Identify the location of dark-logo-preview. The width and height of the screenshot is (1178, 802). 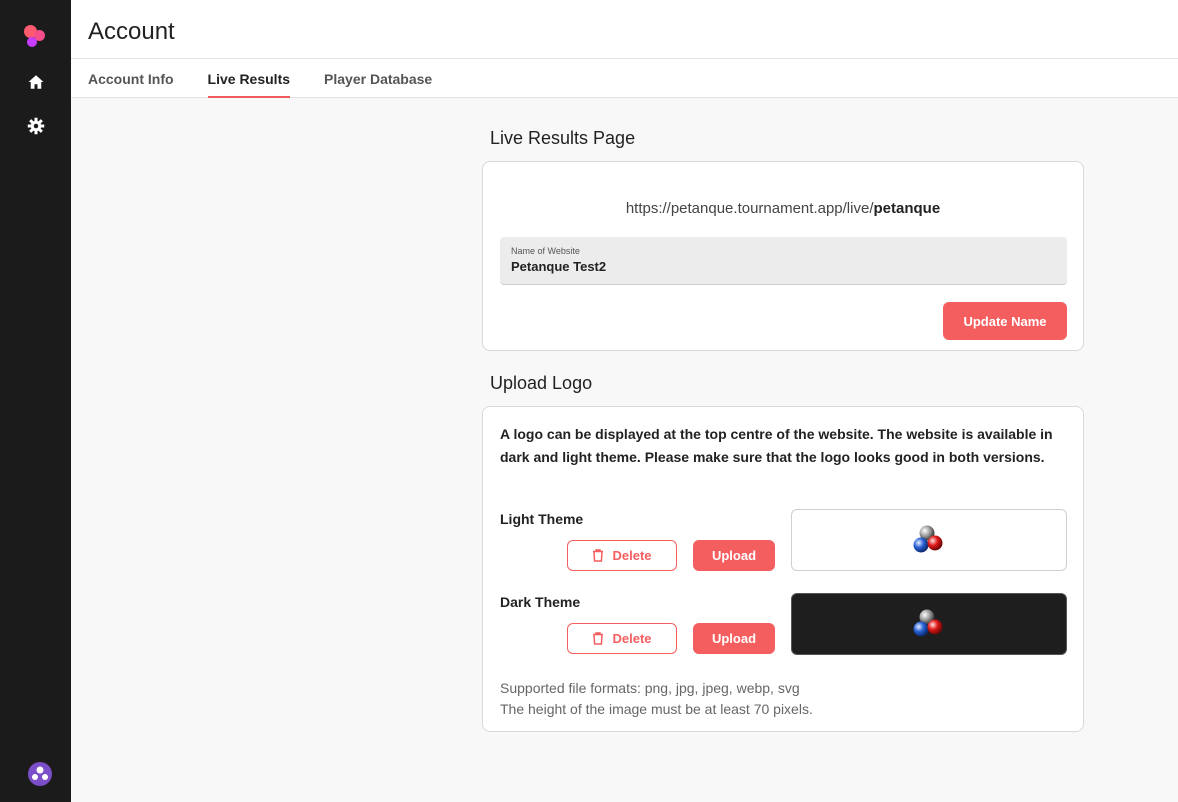
(929, 624).